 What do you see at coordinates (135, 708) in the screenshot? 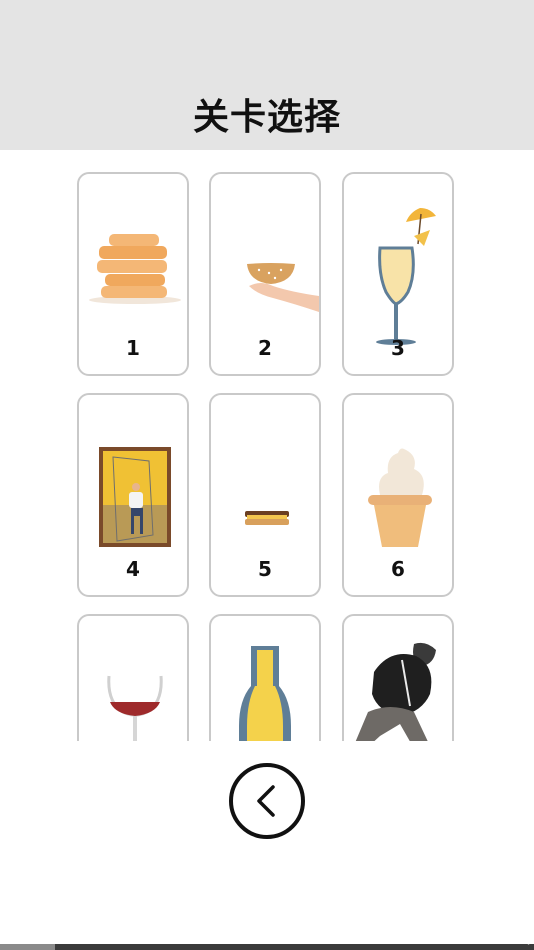
I see `wine-glass-icon` at bounding box center [135, 708].